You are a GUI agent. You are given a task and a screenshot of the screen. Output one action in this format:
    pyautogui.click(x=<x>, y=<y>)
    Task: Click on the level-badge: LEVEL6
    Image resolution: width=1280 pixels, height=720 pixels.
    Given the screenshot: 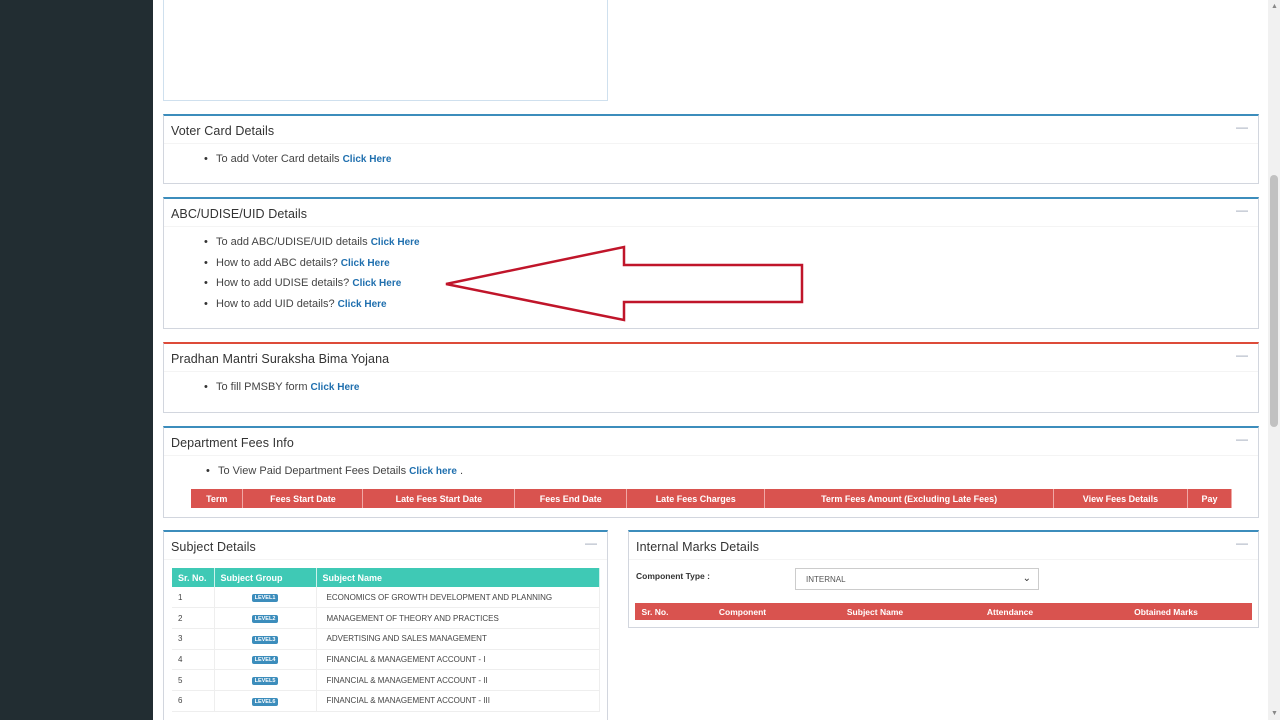 What is the action you would take?
    pyautogui.click(x=265, y=701)
    